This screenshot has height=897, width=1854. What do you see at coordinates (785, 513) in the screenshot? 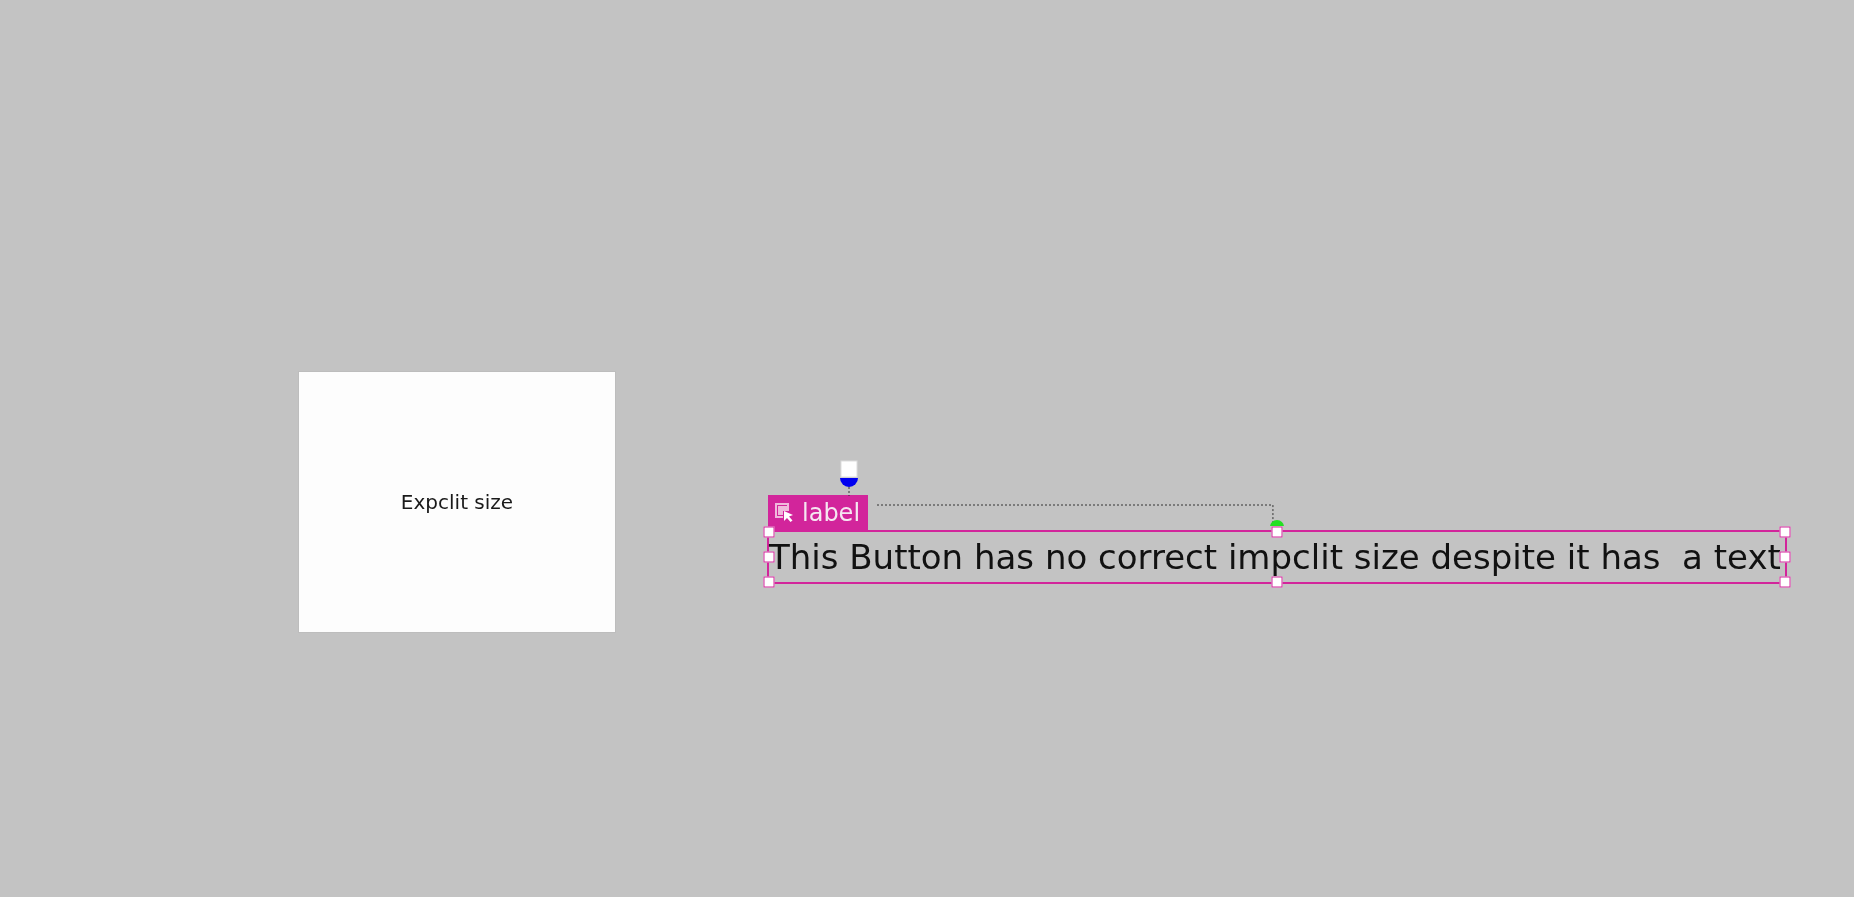
I see `select-cursor-icon` at bounding box center [785, 513].